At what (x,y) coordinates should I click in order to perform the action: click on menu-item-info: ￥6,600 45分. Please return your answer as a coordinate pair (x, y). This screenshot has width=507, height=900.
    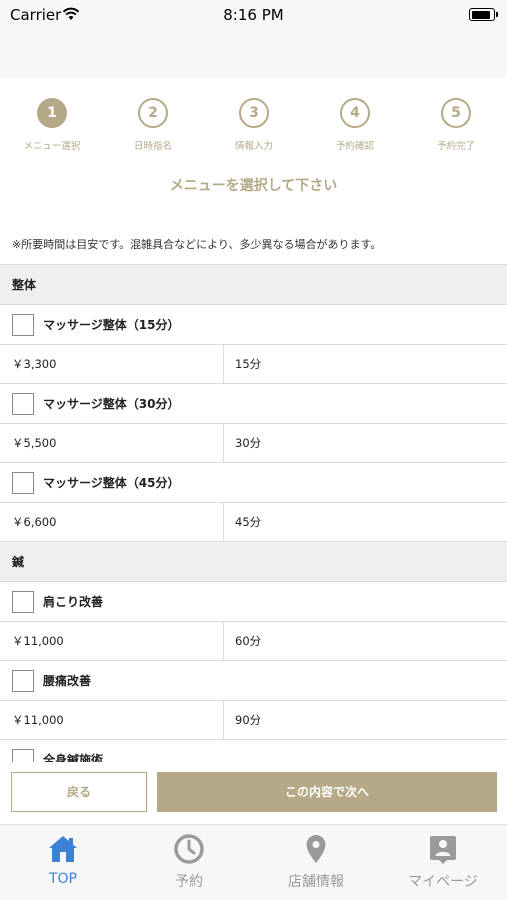
    Looking at the image, I should click on (253, 522).